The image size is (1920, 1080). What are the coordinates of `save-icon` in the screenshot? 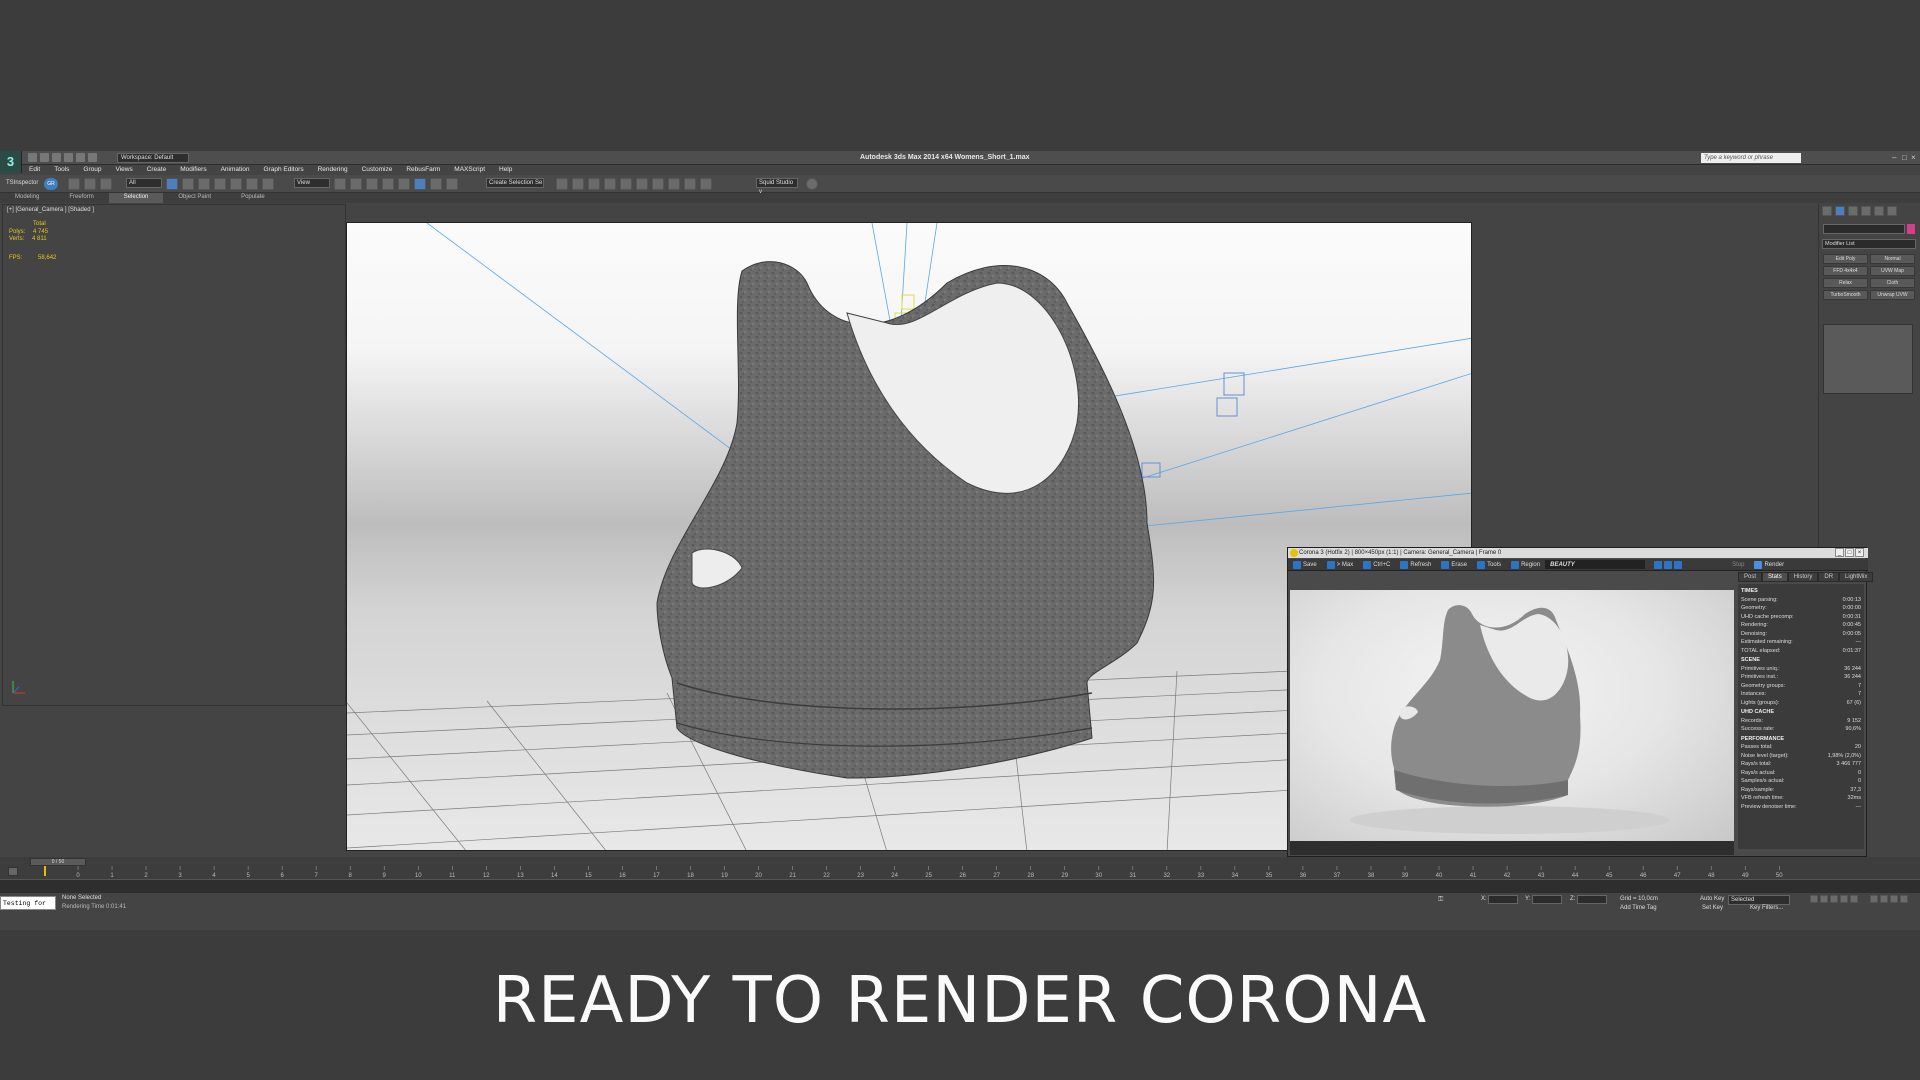 It's located at (56, 157).